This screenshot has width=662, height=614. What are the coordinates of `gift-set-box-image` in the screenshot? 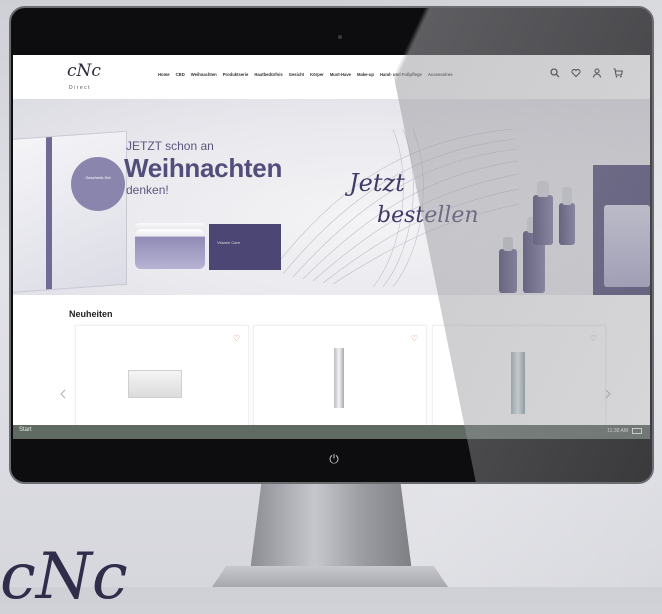 It's located at (621, 230).